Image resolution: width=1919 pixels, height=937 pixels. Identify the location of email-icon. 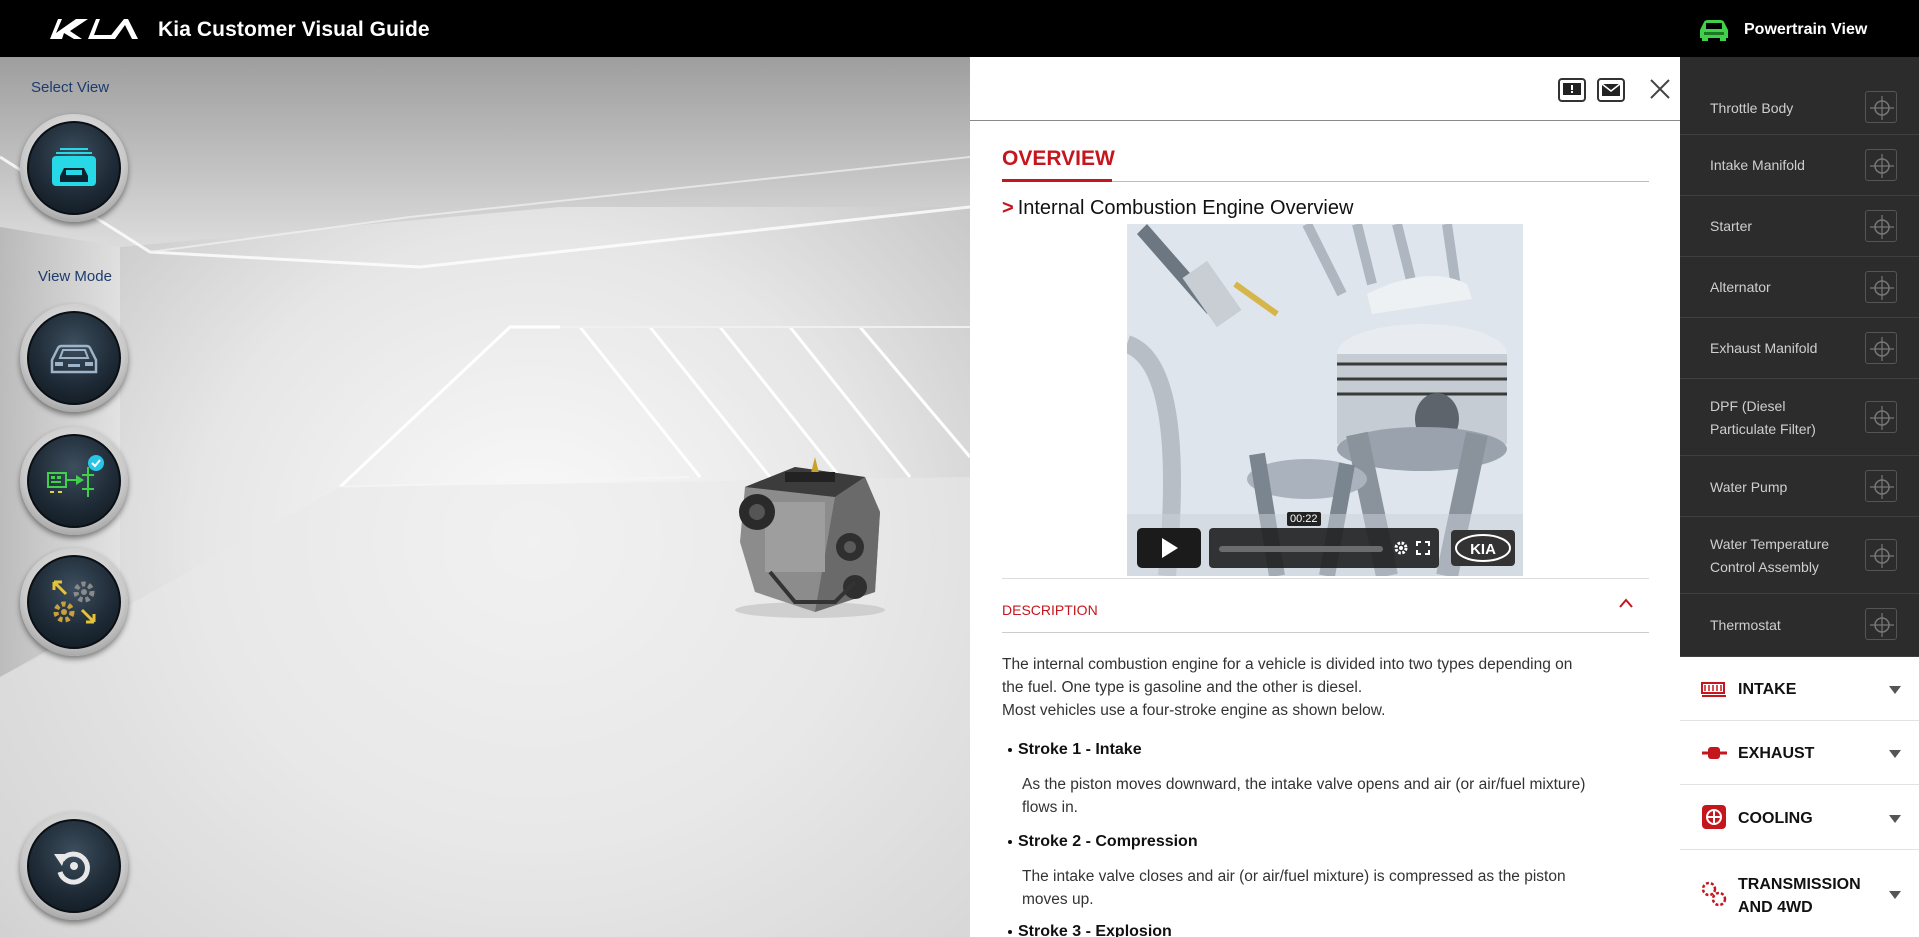
(1611, 89).